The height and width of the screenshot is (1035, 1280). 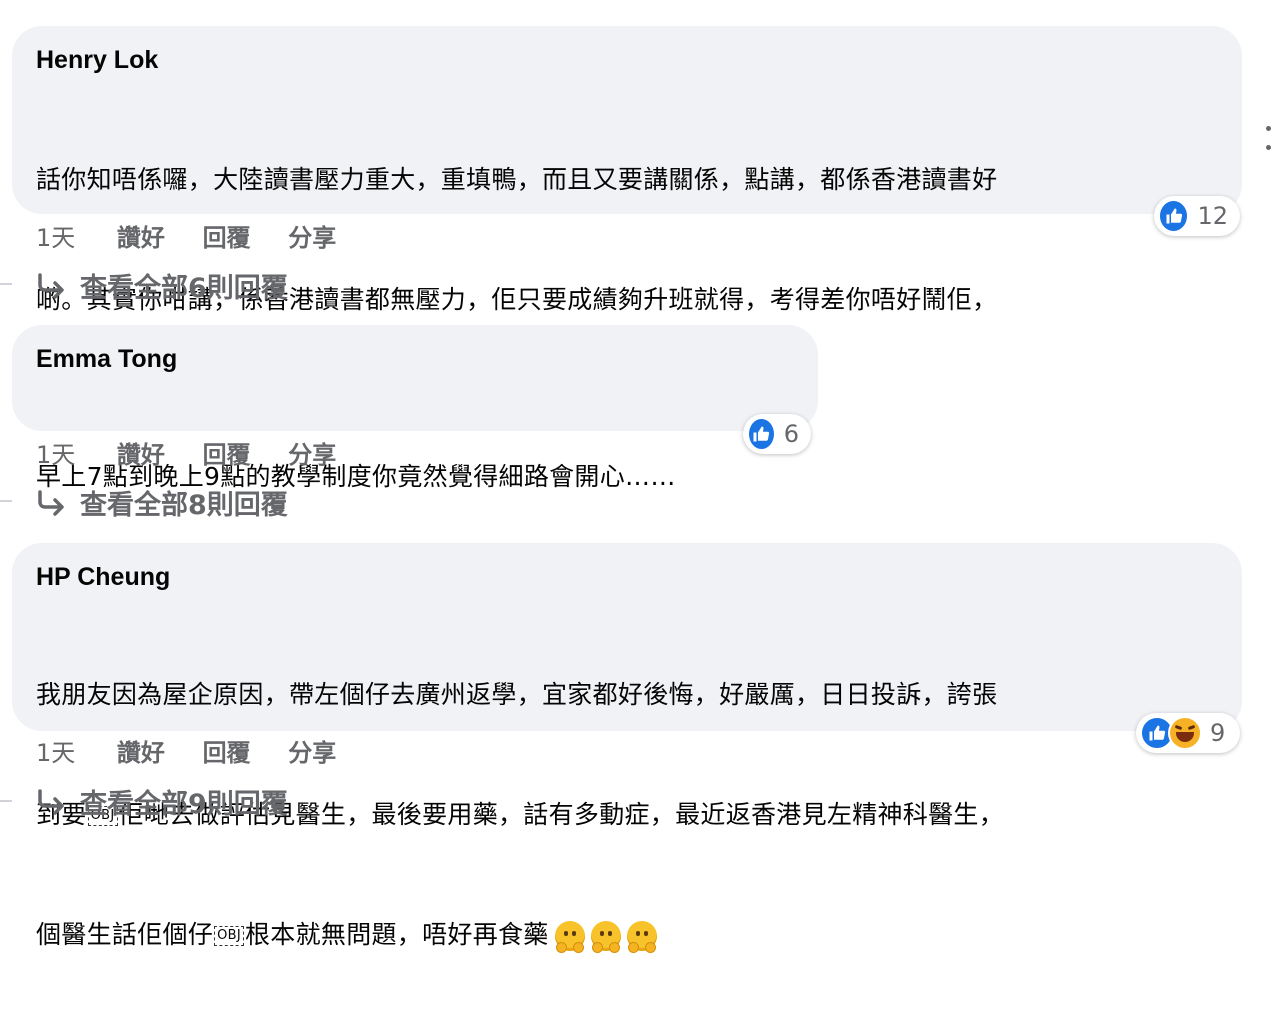 I want to click on view-replies-label: 查看全部8則回覆, so click(x=184, y=505).